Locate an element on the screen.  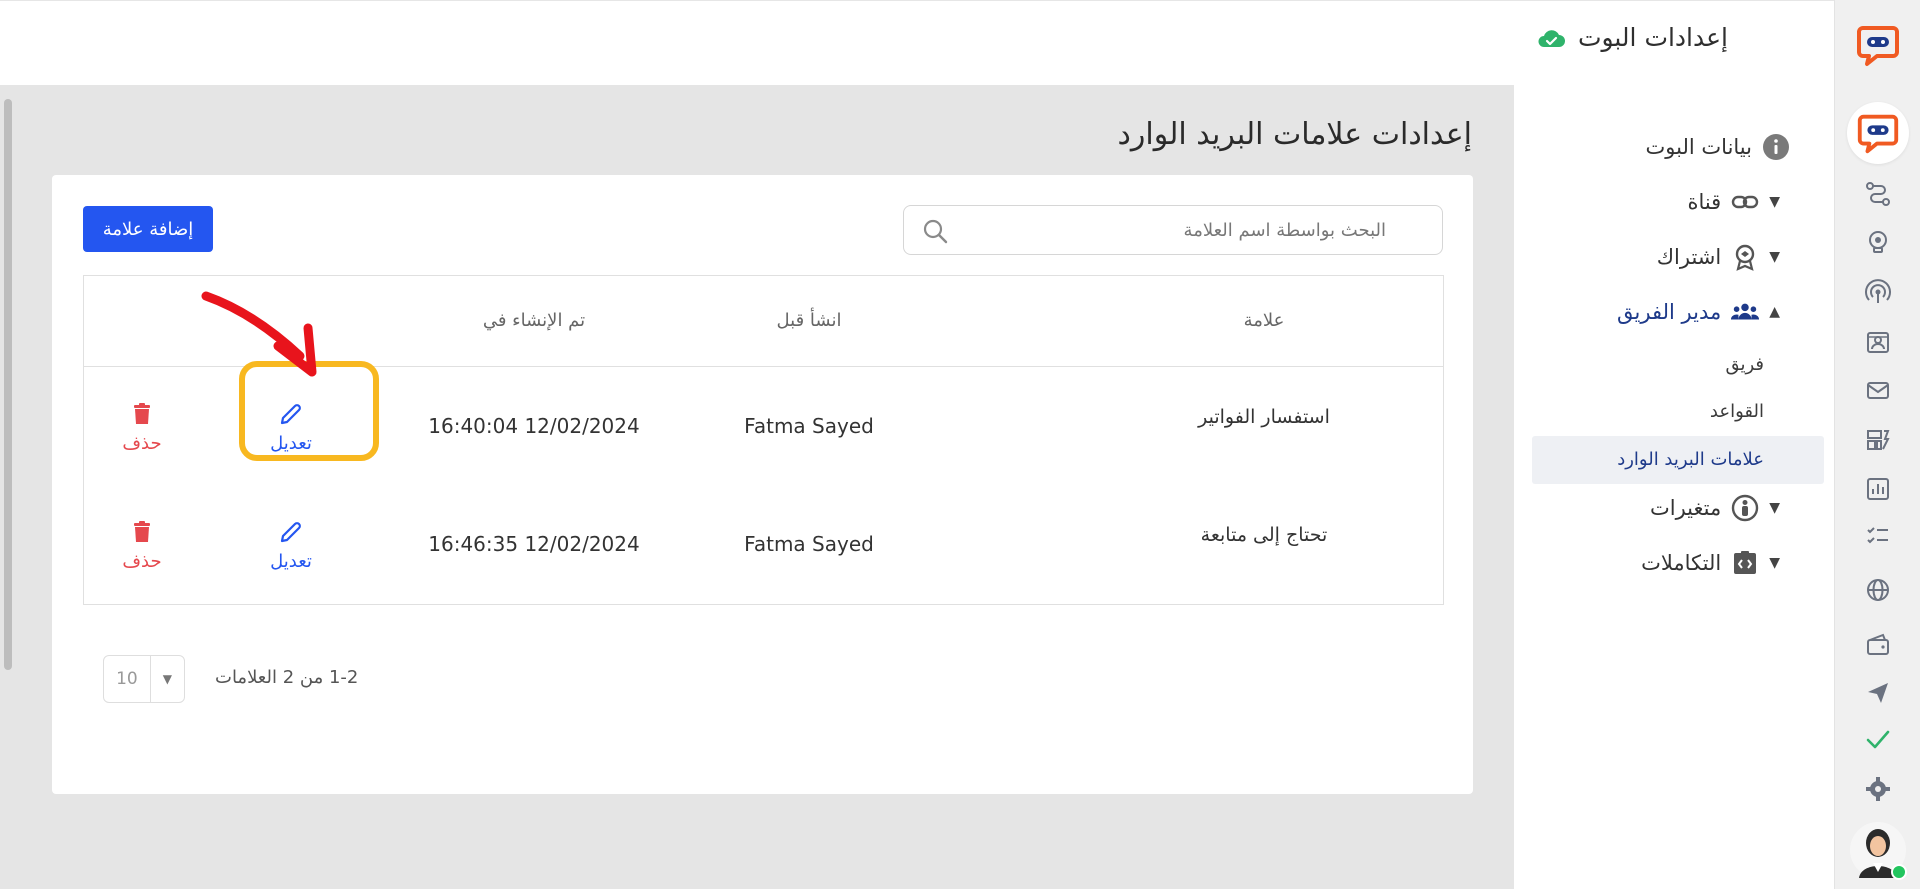
created-at: 16:40:04 12/02/2024 is located at coordinates (534, 426).